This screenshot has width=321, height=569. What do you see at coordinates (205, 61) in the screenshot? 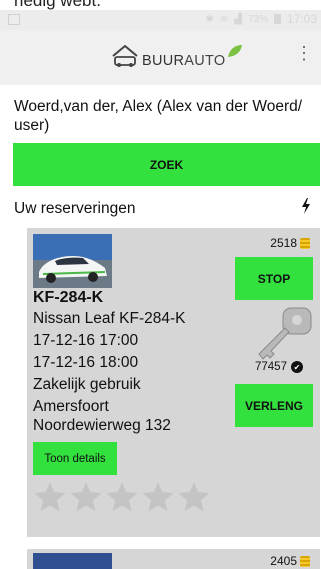
I see `logo-text-auto: AUTO` at bounding box center [205, 61].